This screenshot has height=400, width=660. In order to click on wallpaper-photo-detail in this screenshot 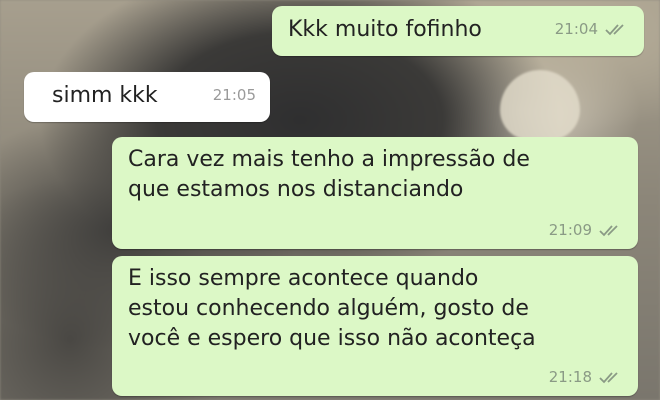, I will do `click(540, 105)`.